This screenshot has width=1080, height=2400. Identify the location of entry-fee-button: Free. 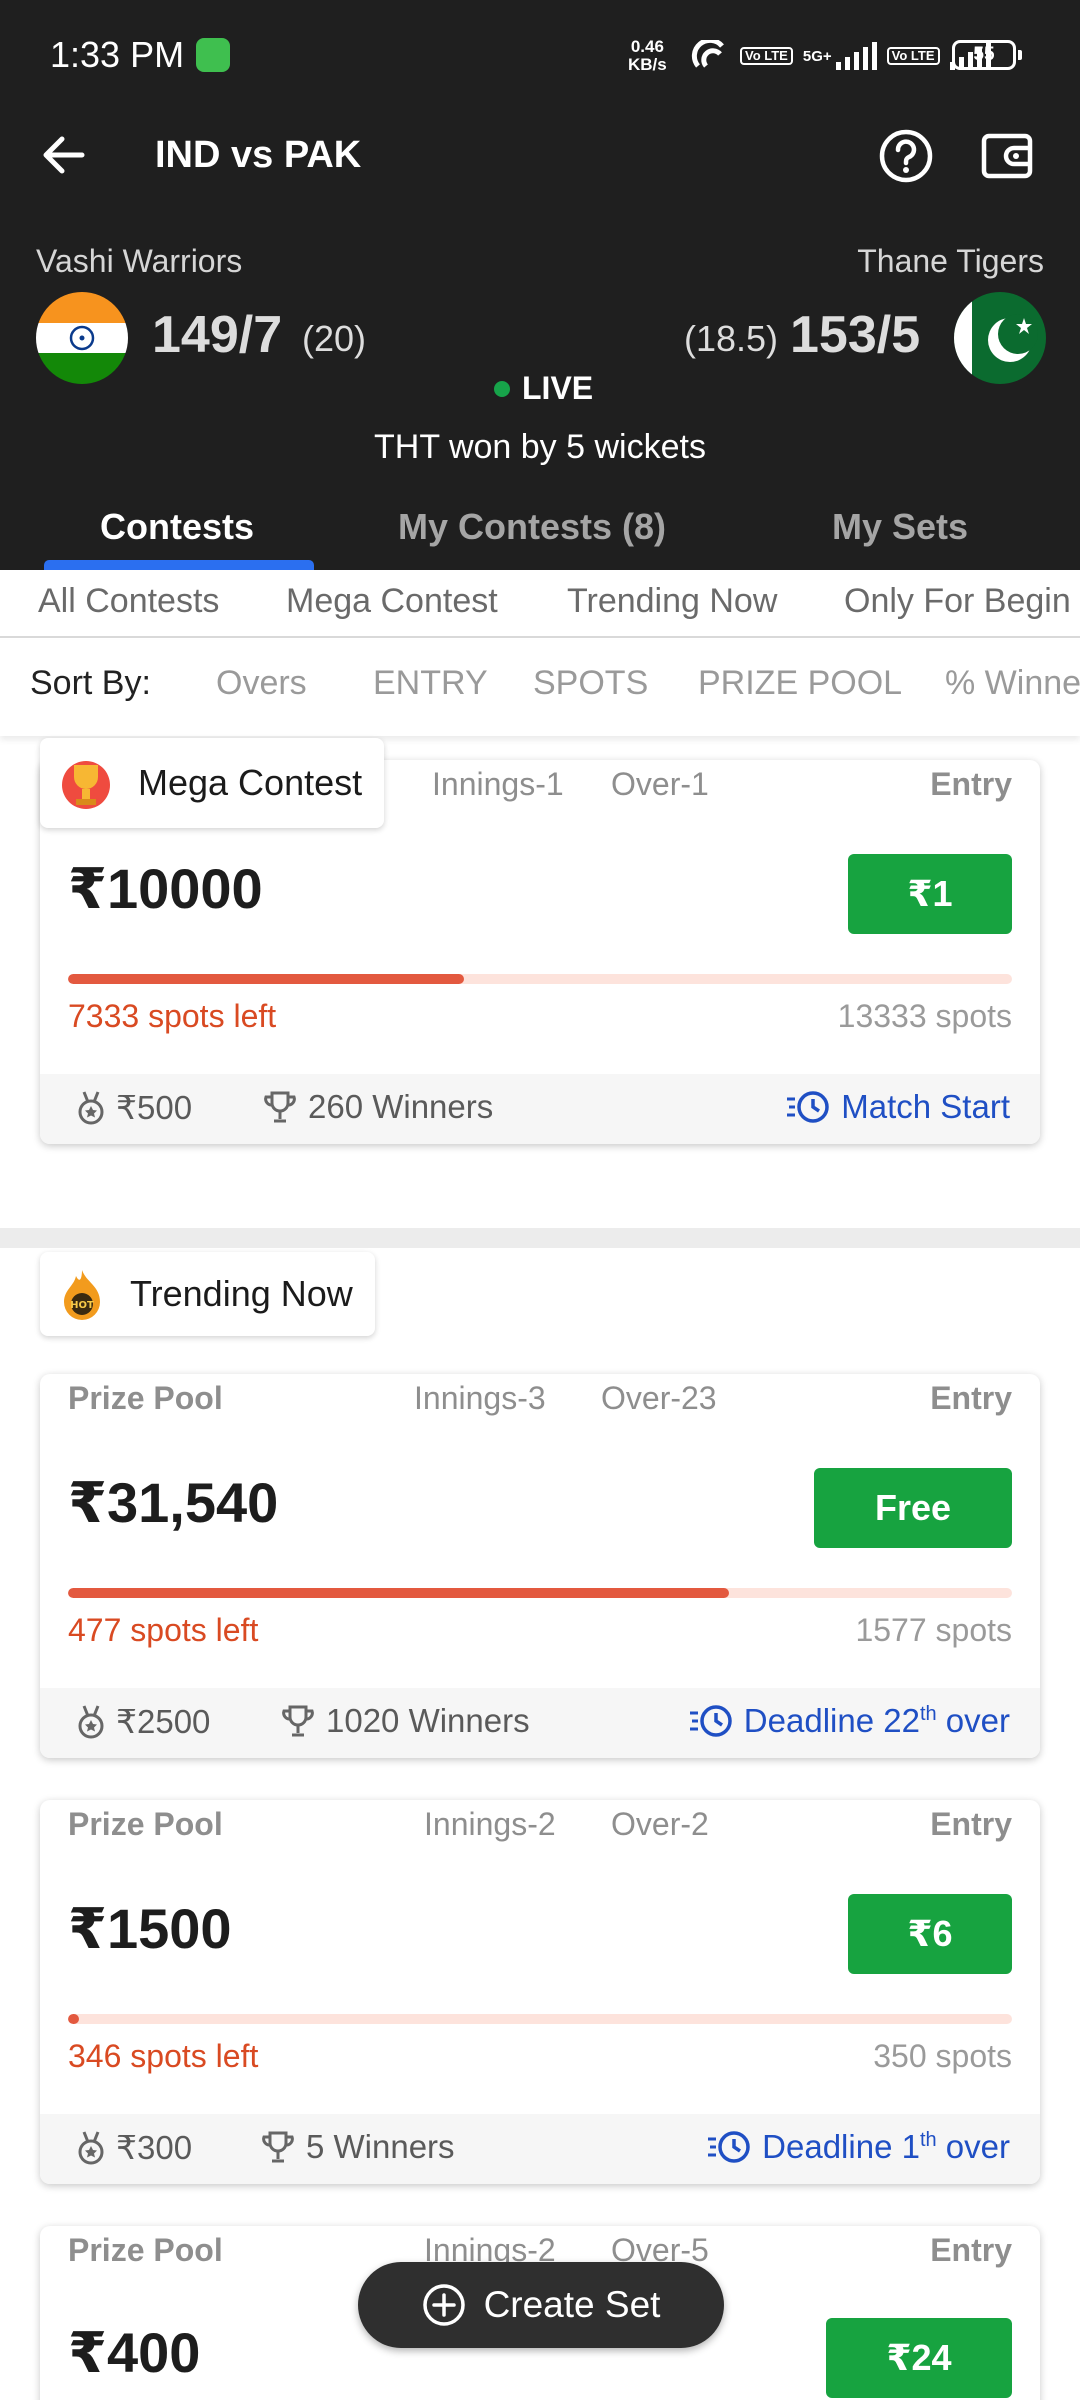
(913, 1508).